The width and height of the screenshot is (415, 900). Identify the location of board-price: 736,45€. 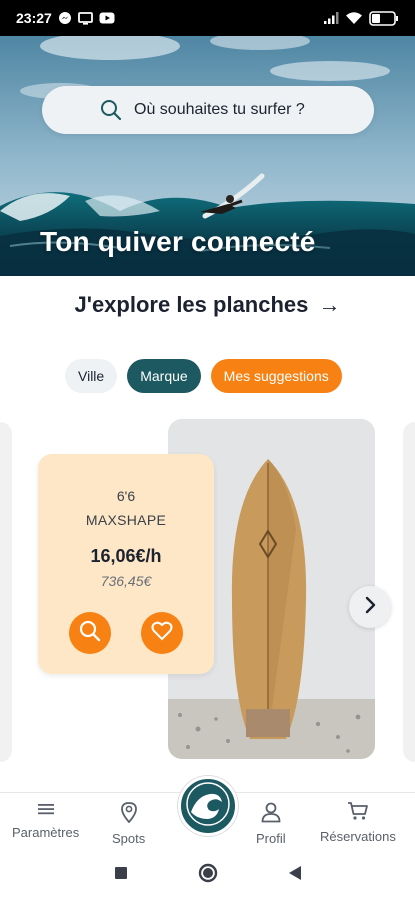
(126, 581).